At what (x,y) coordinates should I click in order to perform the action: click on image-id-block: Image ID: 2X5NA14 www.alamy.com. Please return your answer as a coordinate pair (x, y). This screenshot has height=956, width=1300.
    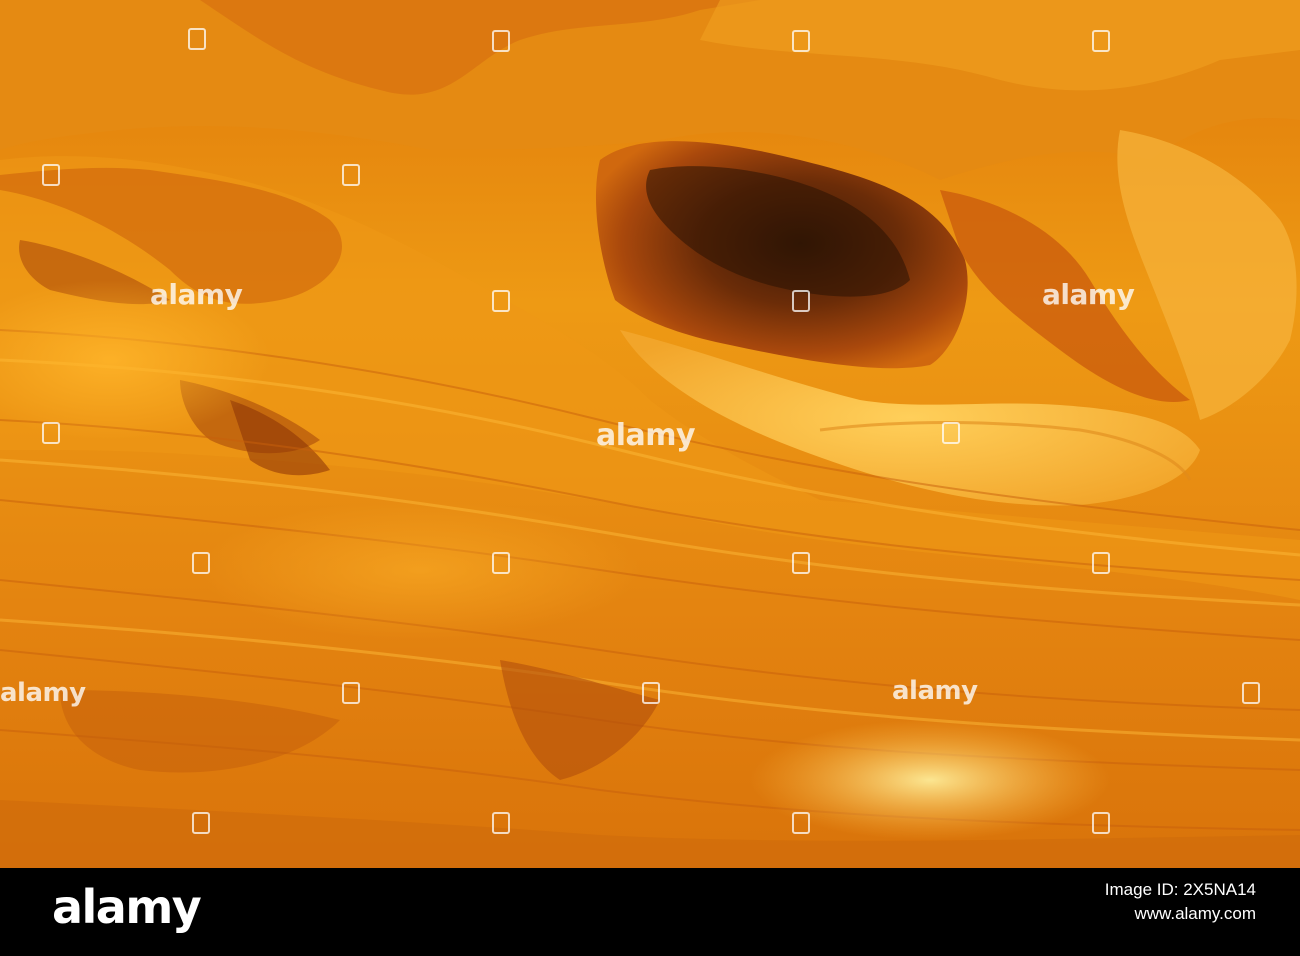
    Looking at the image, I should click on (1180, 902).